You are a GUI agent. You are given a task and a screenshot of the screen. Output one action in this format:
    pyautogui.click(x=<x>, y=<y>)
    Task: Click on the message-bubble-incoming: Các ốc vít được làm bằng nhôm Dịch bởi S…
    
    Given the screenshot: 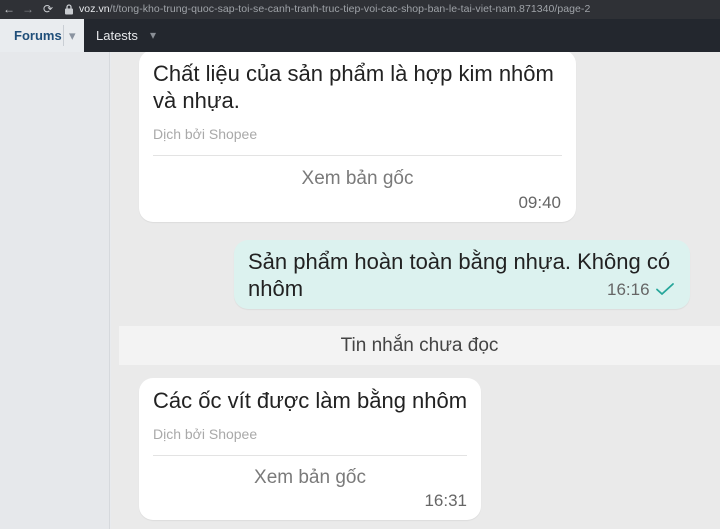 What is the action you would take?
    pyautogui.click(x=310, y=449)
    